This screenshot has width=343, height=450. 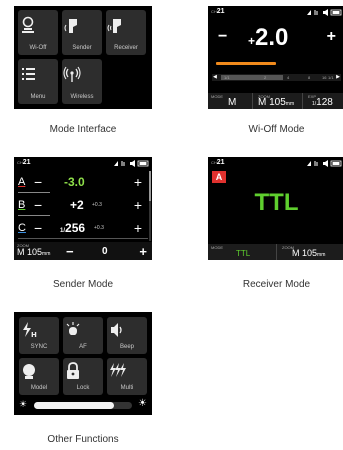 What do you see at coordinates (118, 370) in the screenshot?
I see `multi-flash-icon` at bounding box center [118, 370].